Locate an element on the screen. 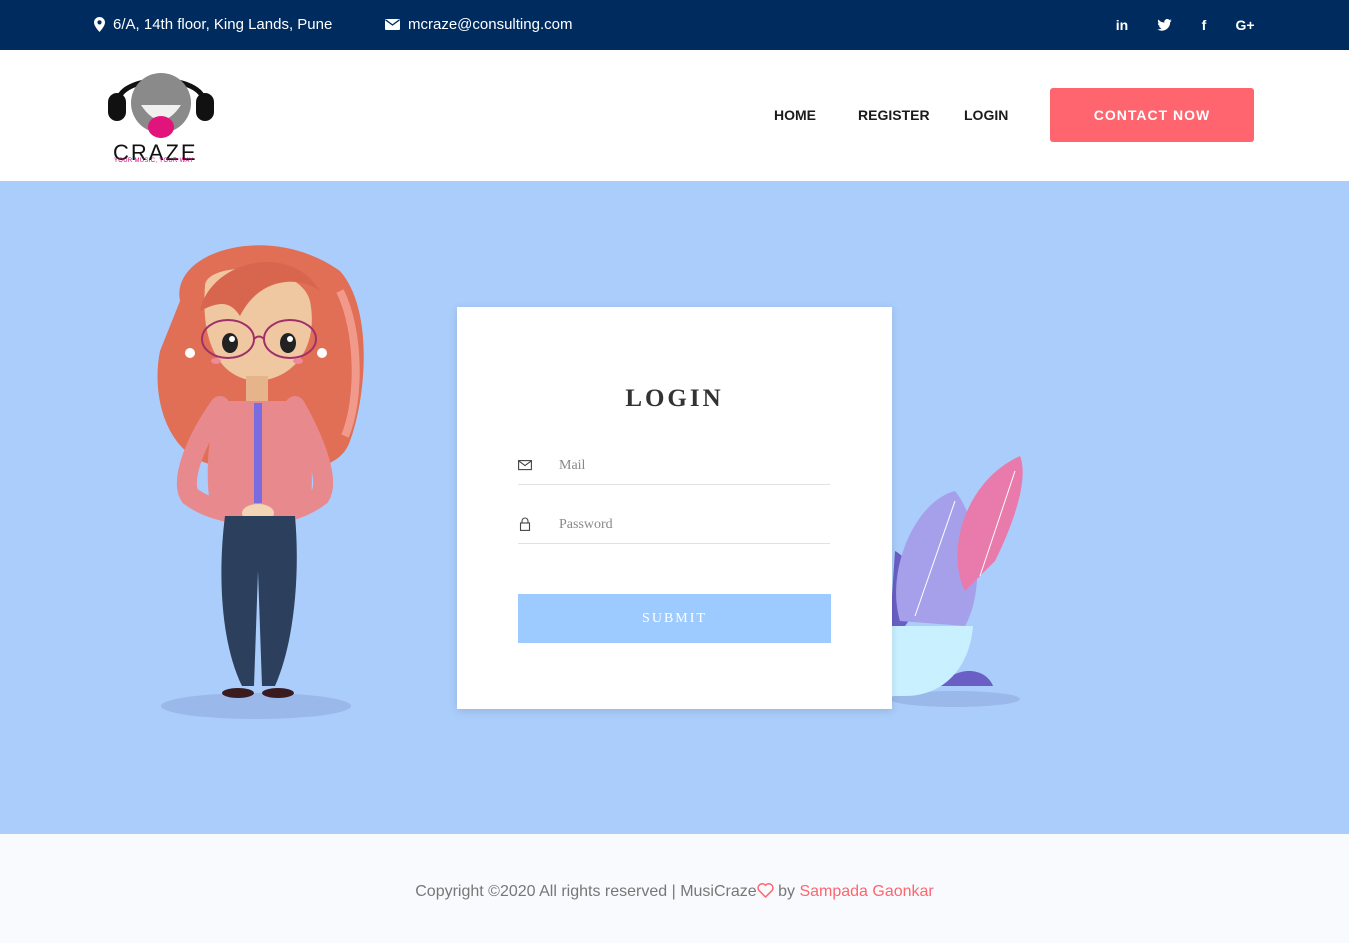 The height and width of the screenshot is (943, 1349). password-field is located at coordinates (674, 524).